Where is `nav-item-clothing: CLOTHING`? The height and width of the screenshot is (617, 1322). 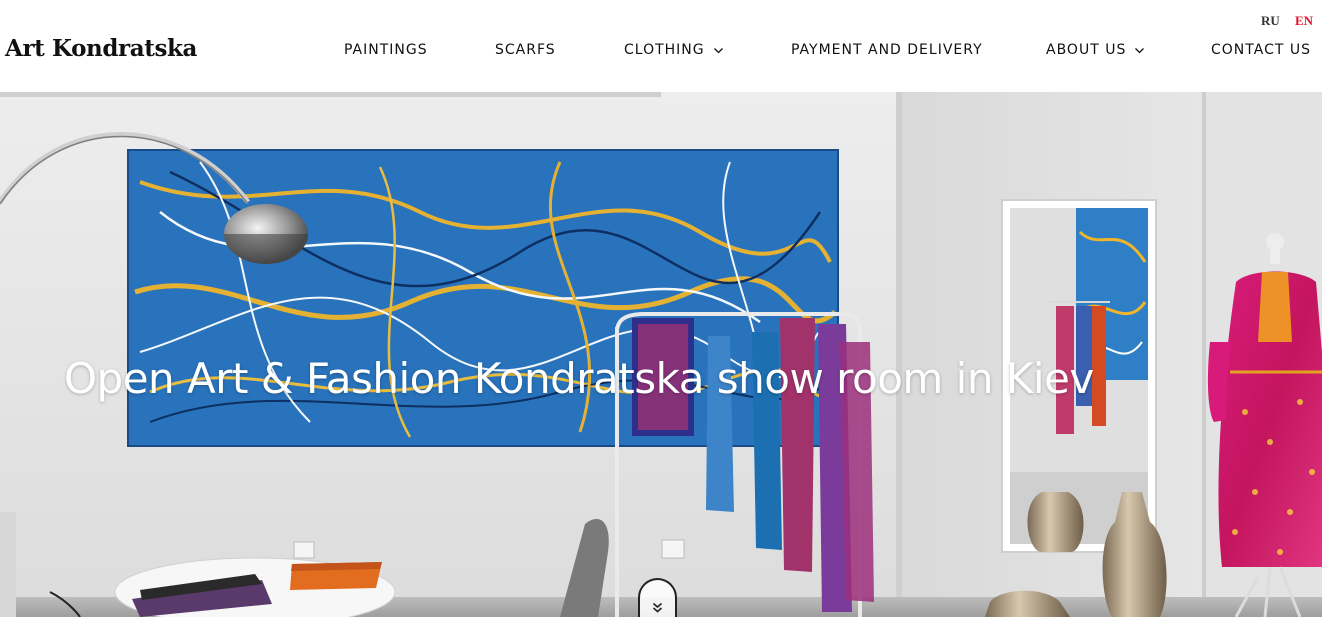
nav-item-clothing: CLOTHING is located at coordinates (674, 50).